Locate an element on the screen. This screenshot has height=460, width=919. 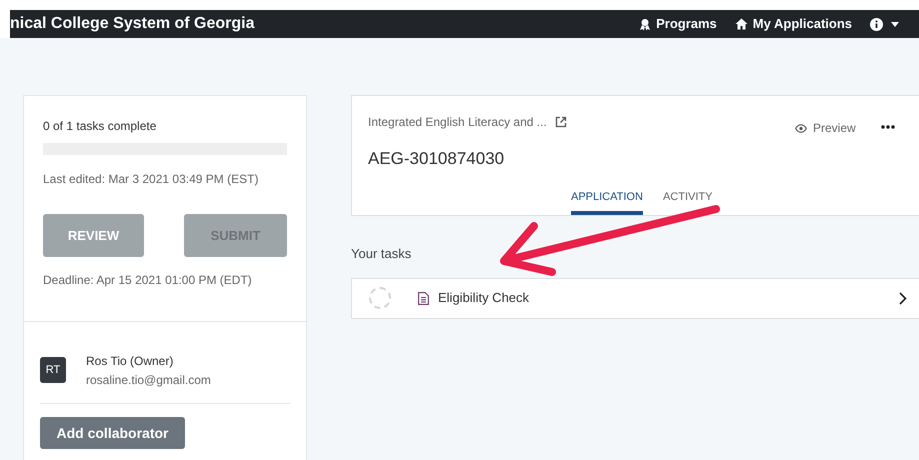
home-icon is located at coordinates (741, 24).